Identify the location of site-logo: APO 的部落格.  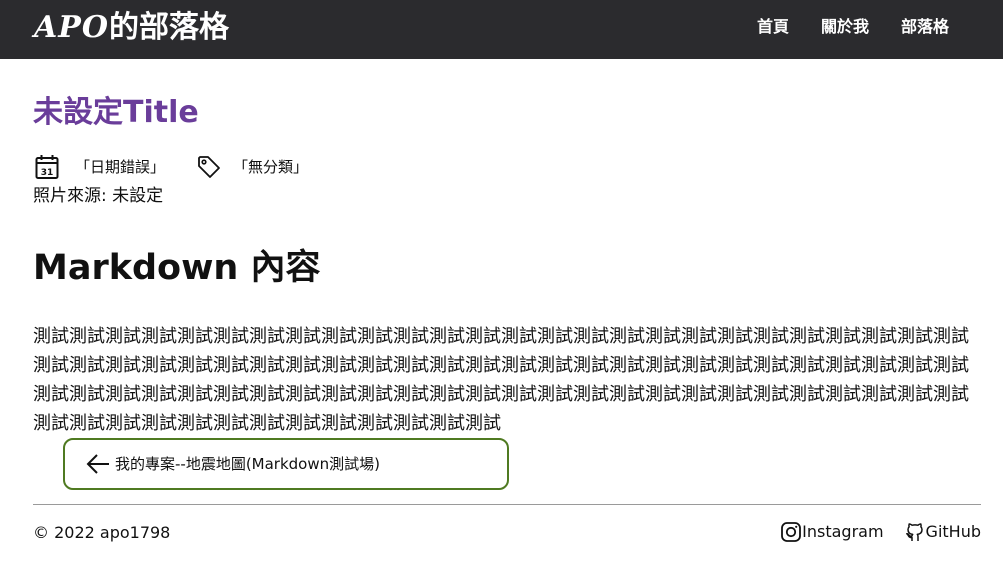
(131, 28).